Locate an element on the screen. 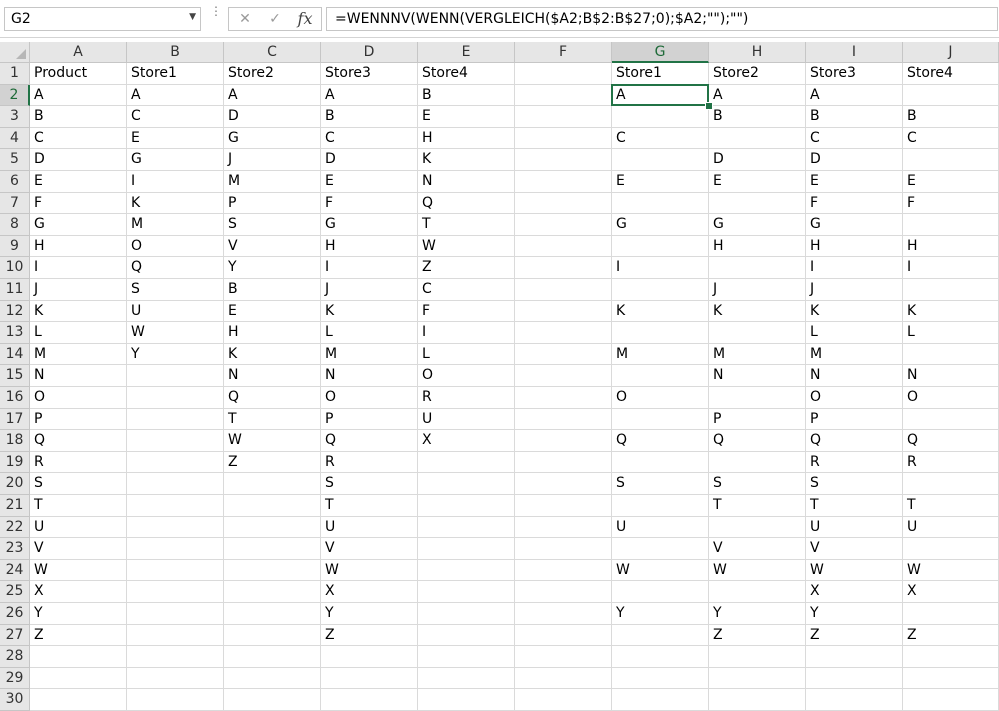 The width and height of the screenshot is (999, 711). cell-g21 is located at coordinates (660, 506).